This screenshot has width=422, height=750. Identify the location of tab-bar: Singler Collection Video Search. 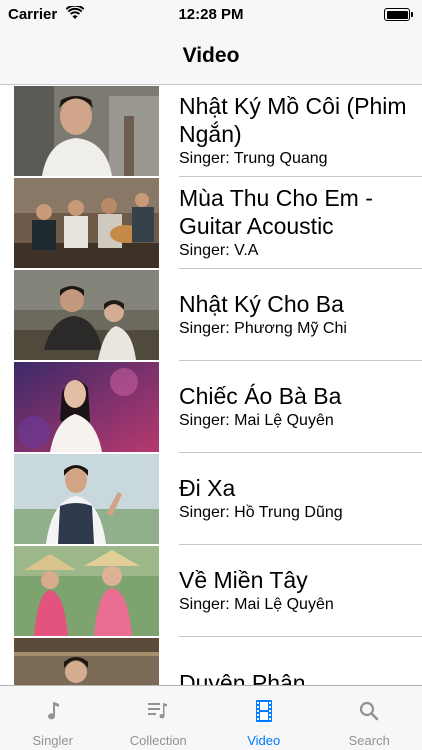
(211, 717).